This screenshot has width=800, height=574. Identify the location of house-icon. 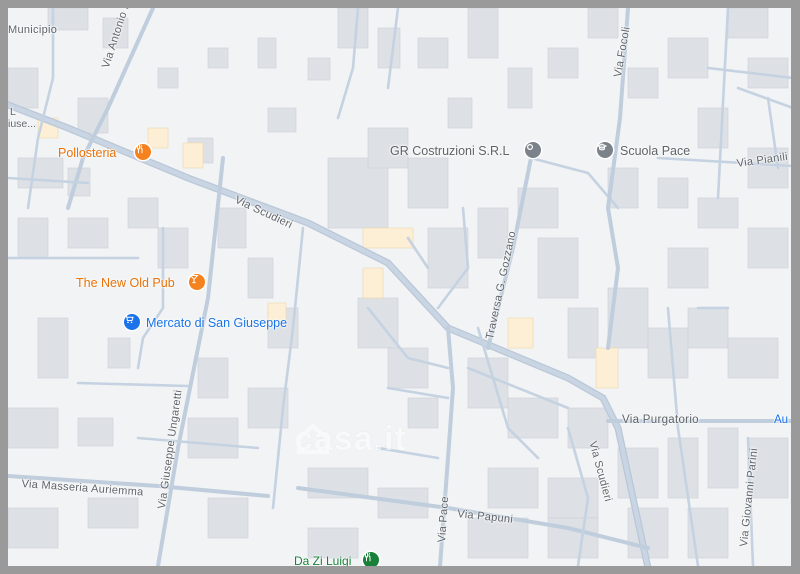
(313, 438).